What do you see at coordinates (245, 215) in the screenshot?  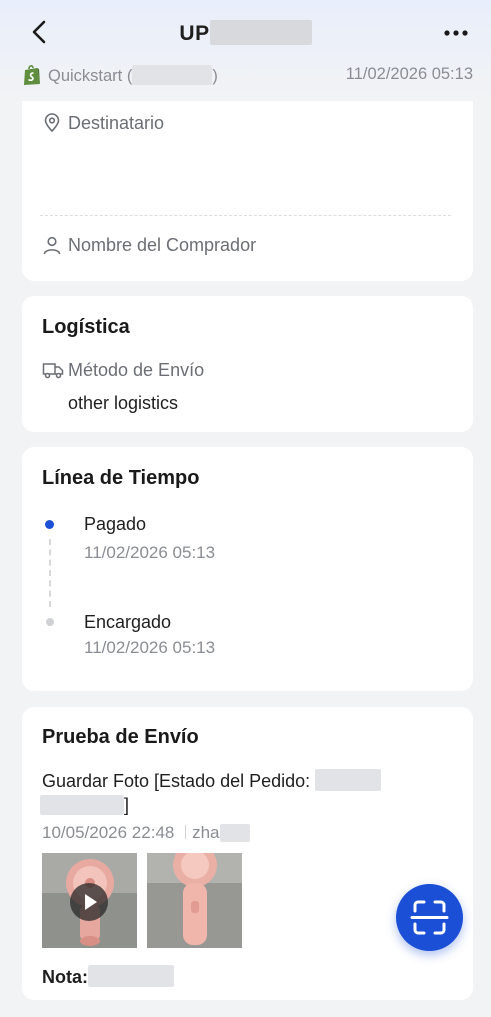 I see `divider` at bounding box center [245, 215].